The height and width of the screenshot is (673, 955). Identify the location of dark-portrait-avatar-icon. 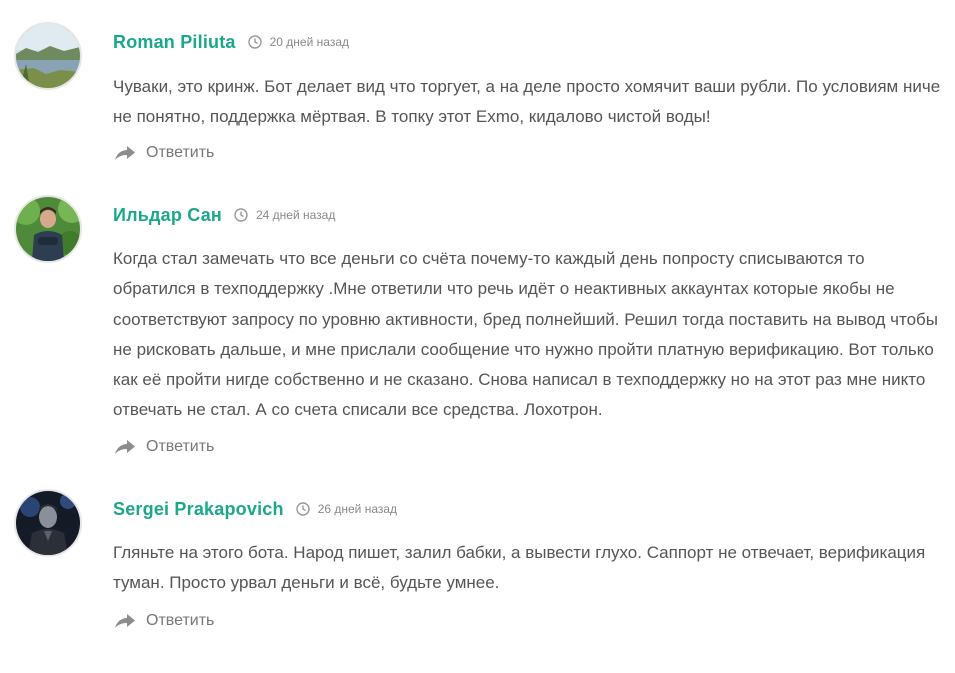
(48, 523).